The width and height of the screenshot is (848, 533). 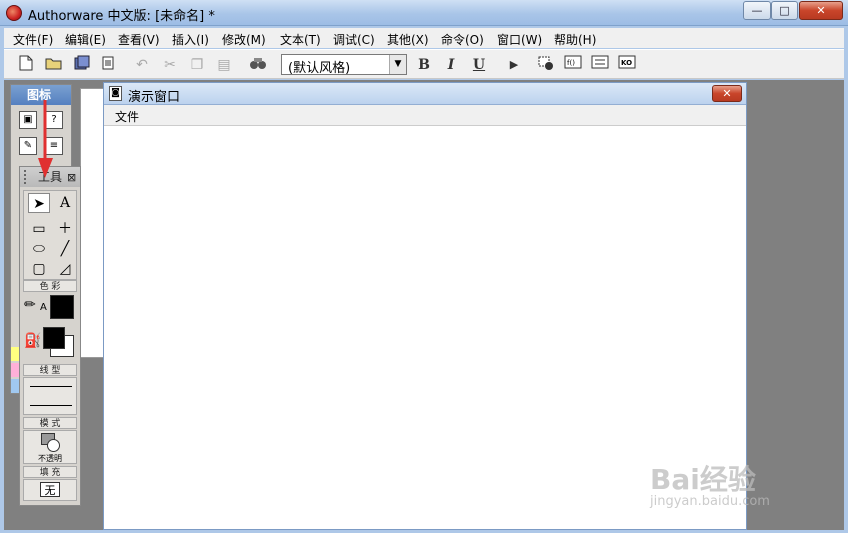 What do you see at coordinates (28, 146) in the screenshot?
I see `calculation-icon: ✎` at bounding box center [28, 146].